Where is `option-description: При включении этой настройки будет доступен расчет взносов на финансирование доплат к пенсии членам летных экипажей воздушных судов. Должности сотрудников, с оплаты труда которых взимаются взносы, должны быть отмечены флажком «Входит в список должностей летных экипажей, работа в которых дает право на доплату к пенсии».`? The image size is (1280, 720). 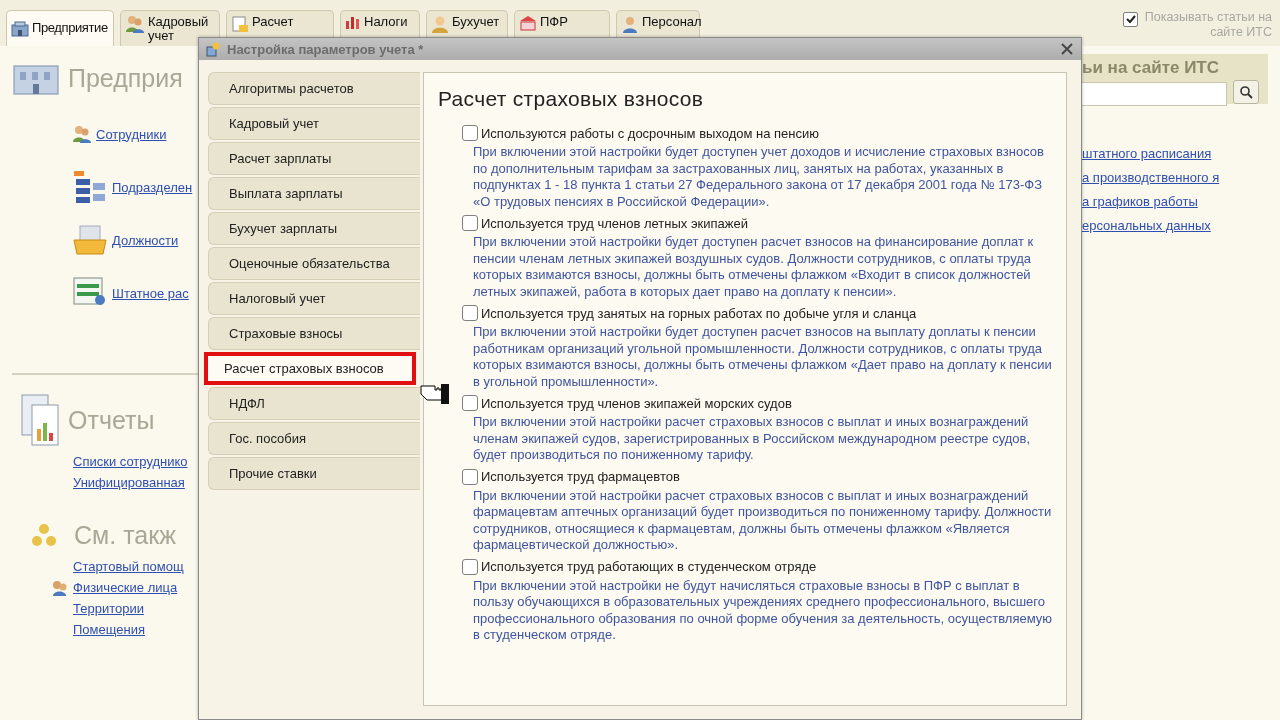 option-description: При включении этой настройки будет доступен расчет взносов на финансирование доплат к пенсии членам летных экипажей воздушных судов. Должности сотрудников, с оплаты труда которых взимаются взносы, должны быть отмечены флажком «Входит в список должностей летных экипажей, работа в которых дает право на доплату к пенсии». is located at coordinates (754, 267).